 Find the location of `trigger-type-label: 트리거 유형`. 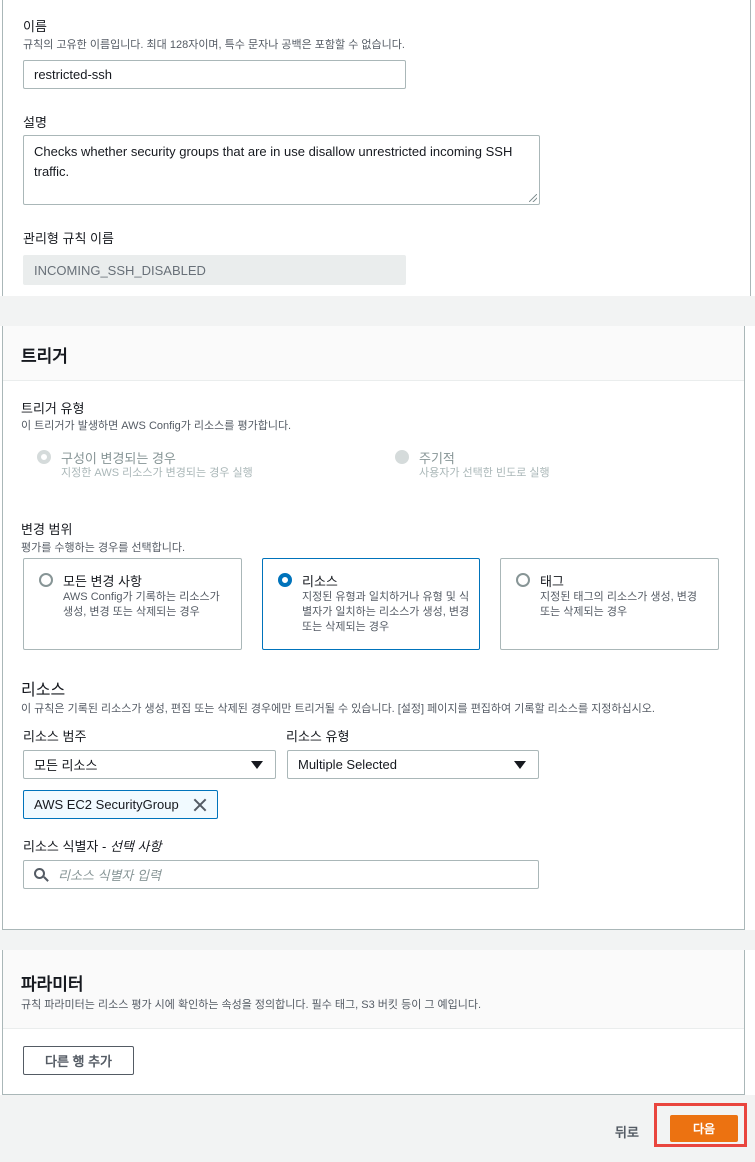

trigger-type-label: 트리거 유형 is located at coordinates (53, 408).